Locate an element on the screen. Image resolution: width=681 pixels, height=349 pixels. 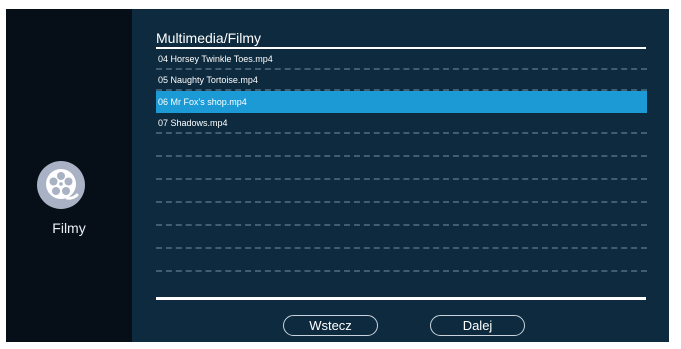
file-row: 07 Shadows.mp4 is located at coordinates (401, 123).